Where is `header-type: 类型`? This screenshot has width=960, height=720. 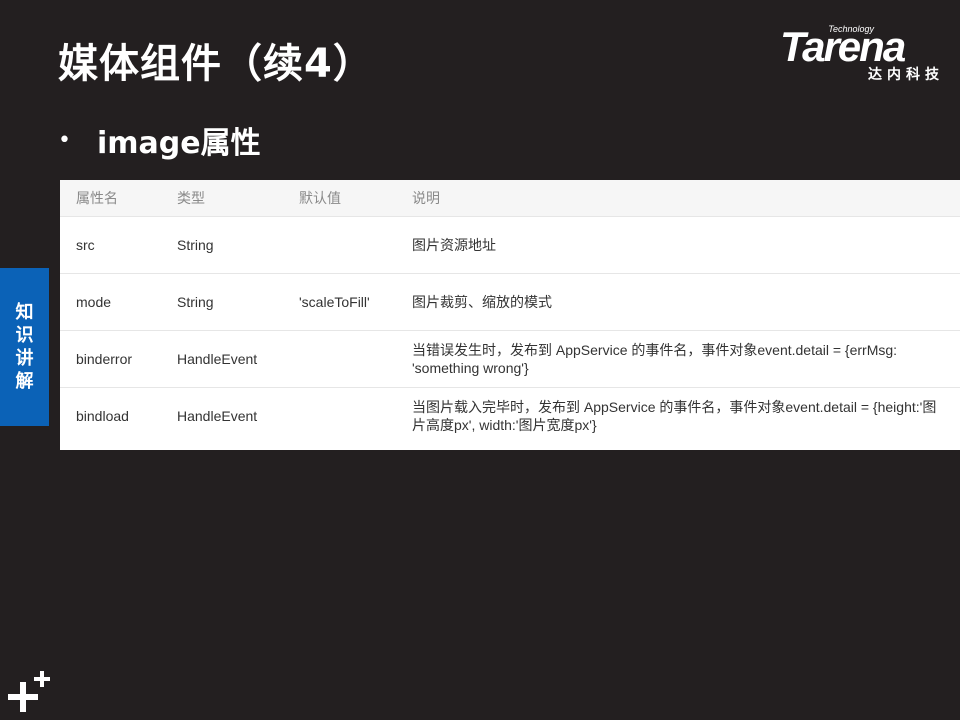 header-type: 类型 is located at coordinates (222, 198).